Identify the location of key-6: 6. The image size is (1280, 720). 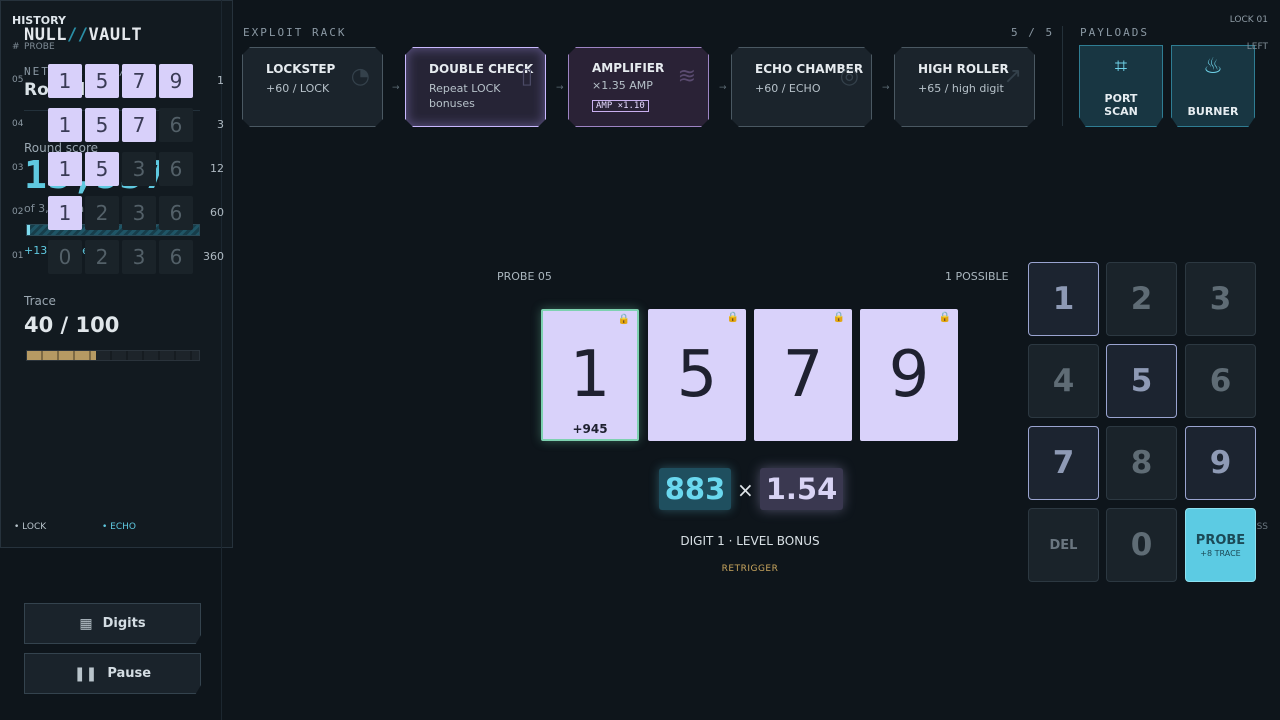
(1220, 381).